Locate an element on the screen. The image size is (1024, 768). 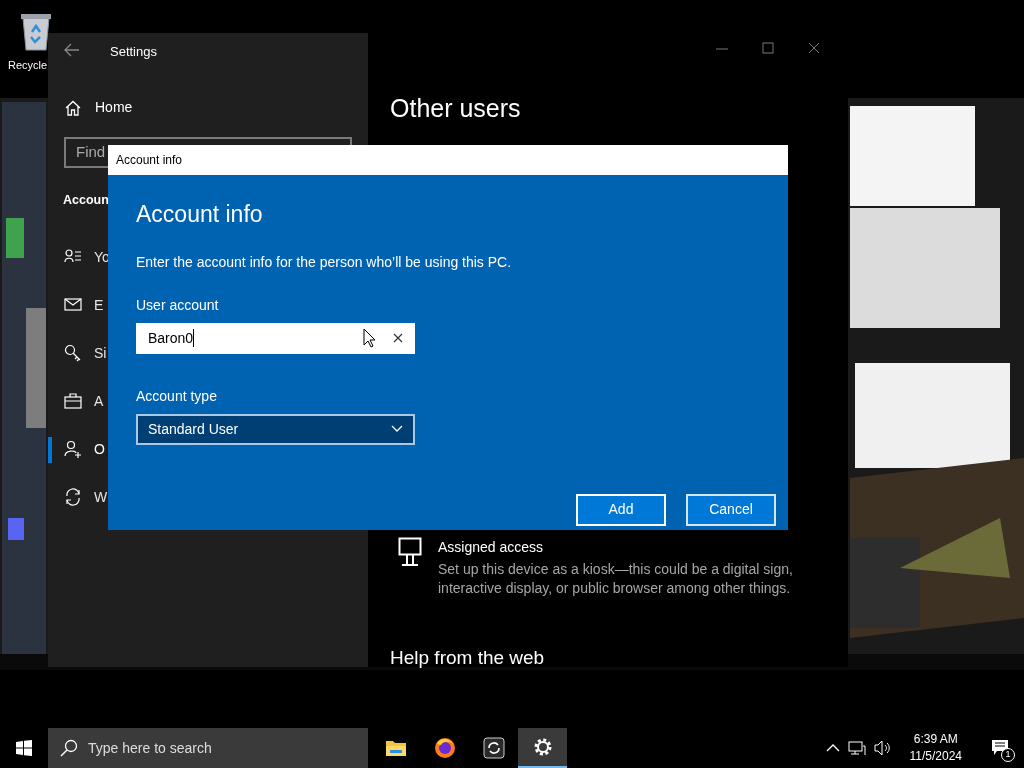
dialog-description: Enter the account info for the person who’ll be using this PC. is located at coordinates (324, 262).